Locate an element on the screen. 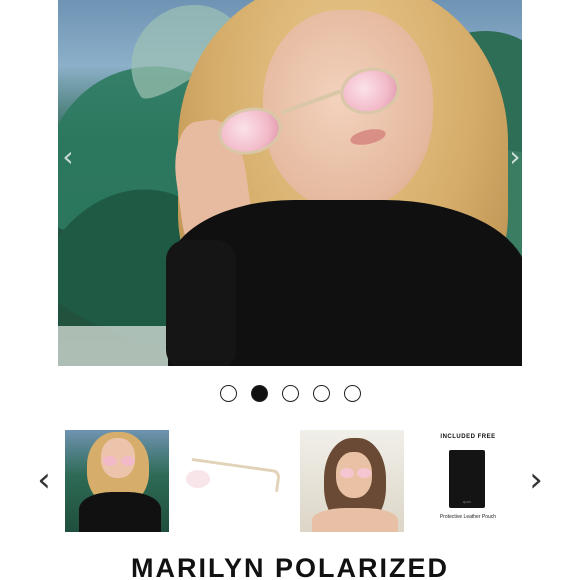 The image size is (580, 580). thumbnails-next-chevron-icon: › is located at coordinates (536, 480).